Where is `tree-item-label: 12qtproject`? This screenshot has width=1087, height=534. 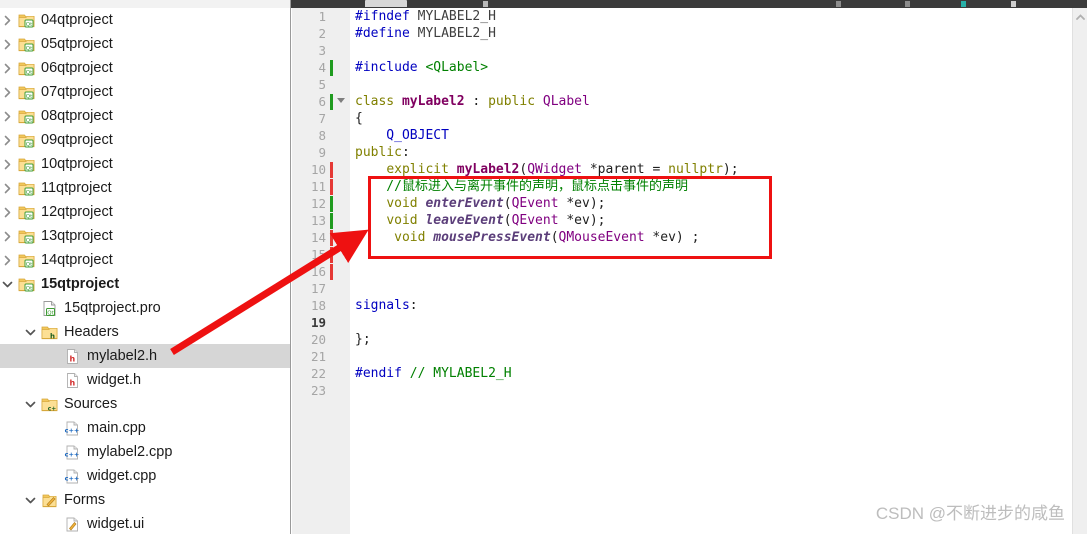
tree-item-label: 12qtproject is located at coordinates (77, 212).